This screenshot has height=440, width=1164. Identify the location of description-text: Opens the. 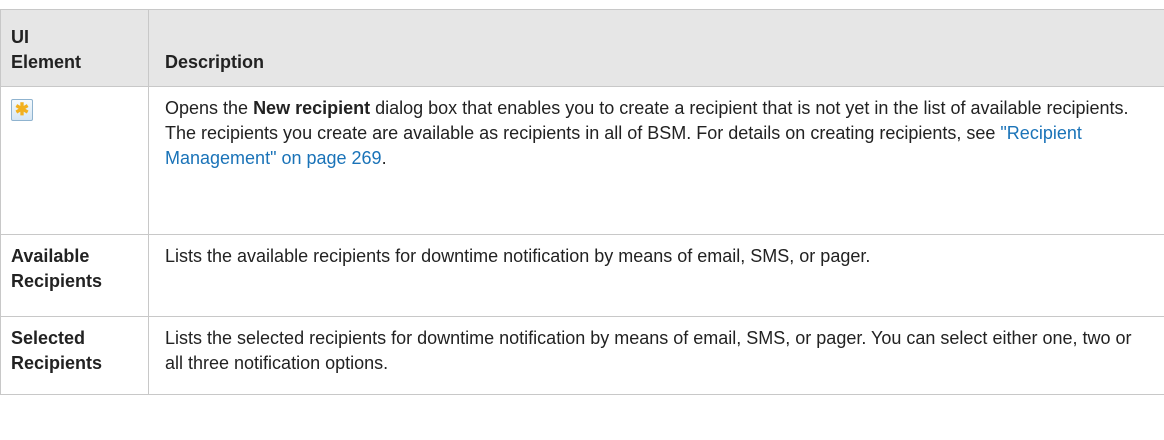
(209, 108).